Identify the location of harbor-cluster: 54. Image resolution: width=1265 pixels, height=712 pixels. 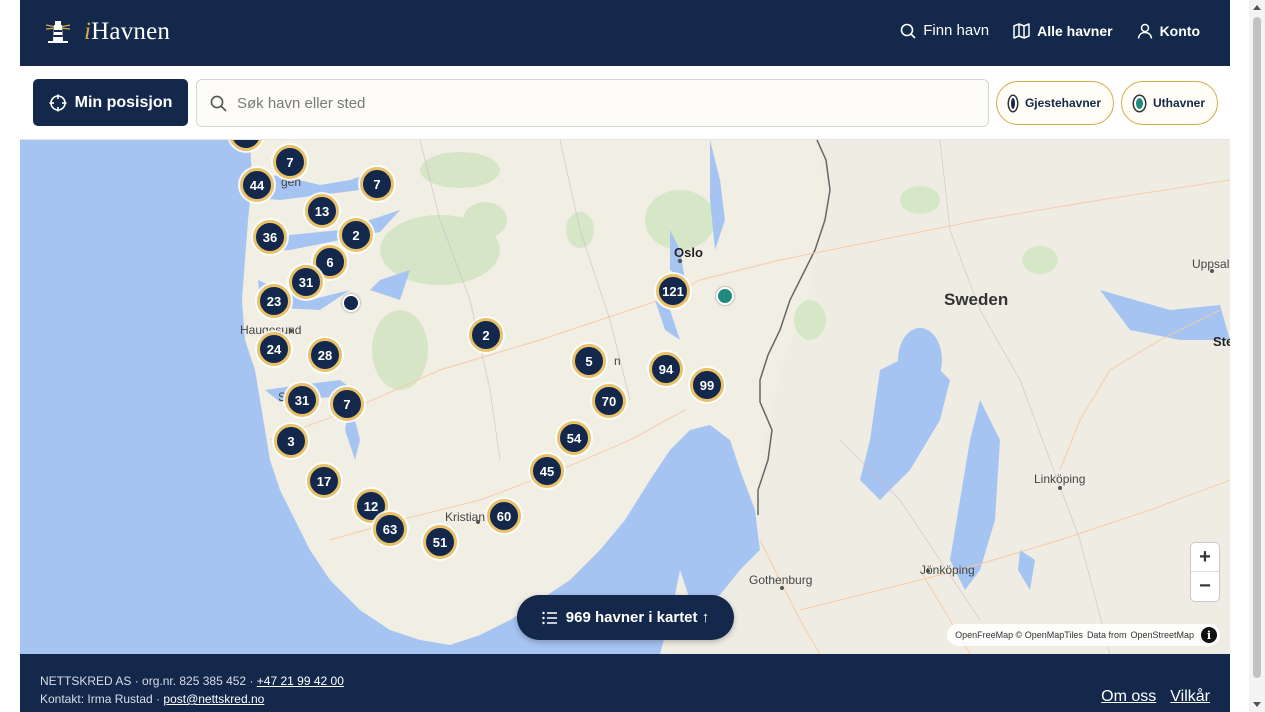
(574, 438).